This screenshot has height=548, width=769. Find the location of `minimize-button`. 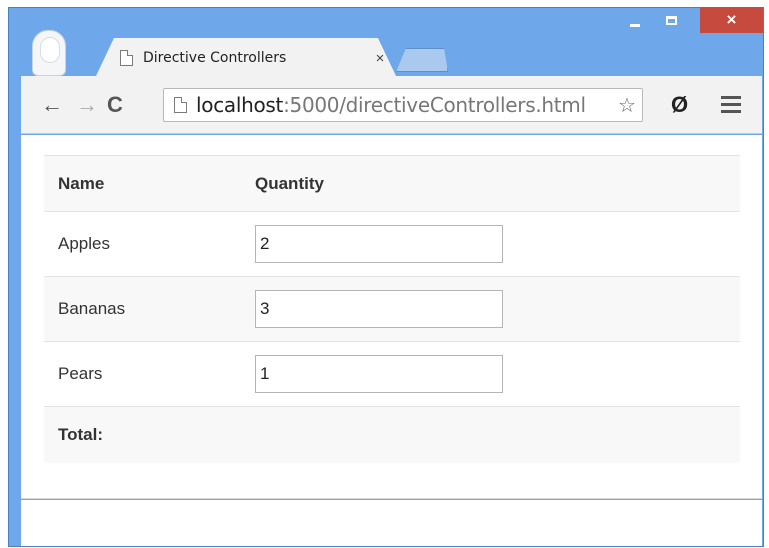

minimize-button is located at coordinates (635, 20).